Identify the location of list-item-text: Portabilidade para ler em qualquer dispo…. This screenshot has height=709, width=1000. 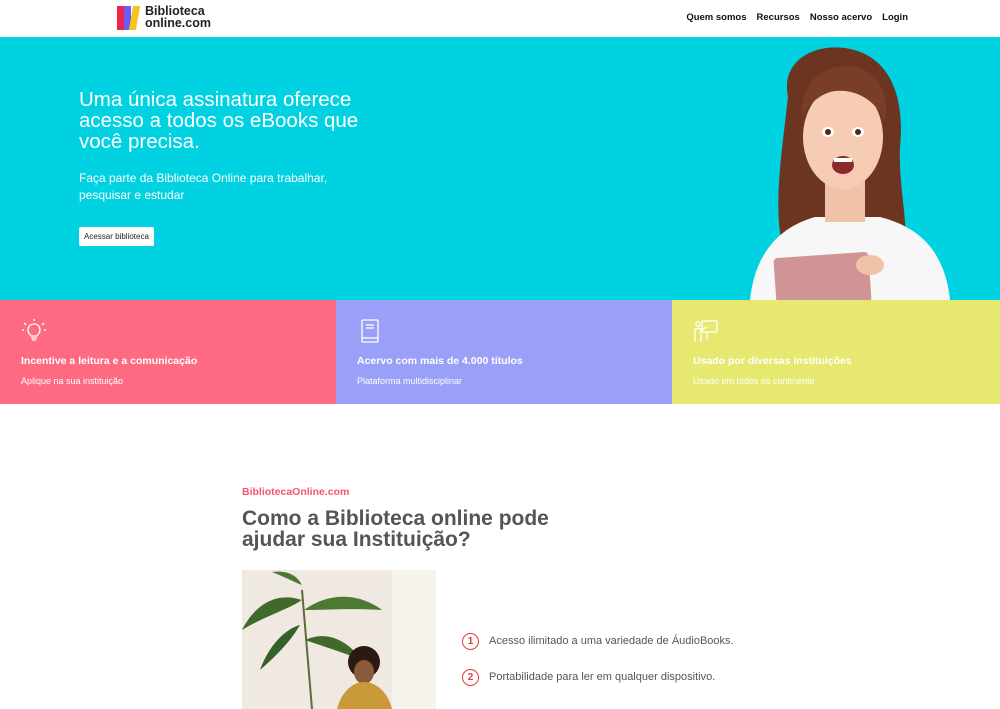
(602, 677).